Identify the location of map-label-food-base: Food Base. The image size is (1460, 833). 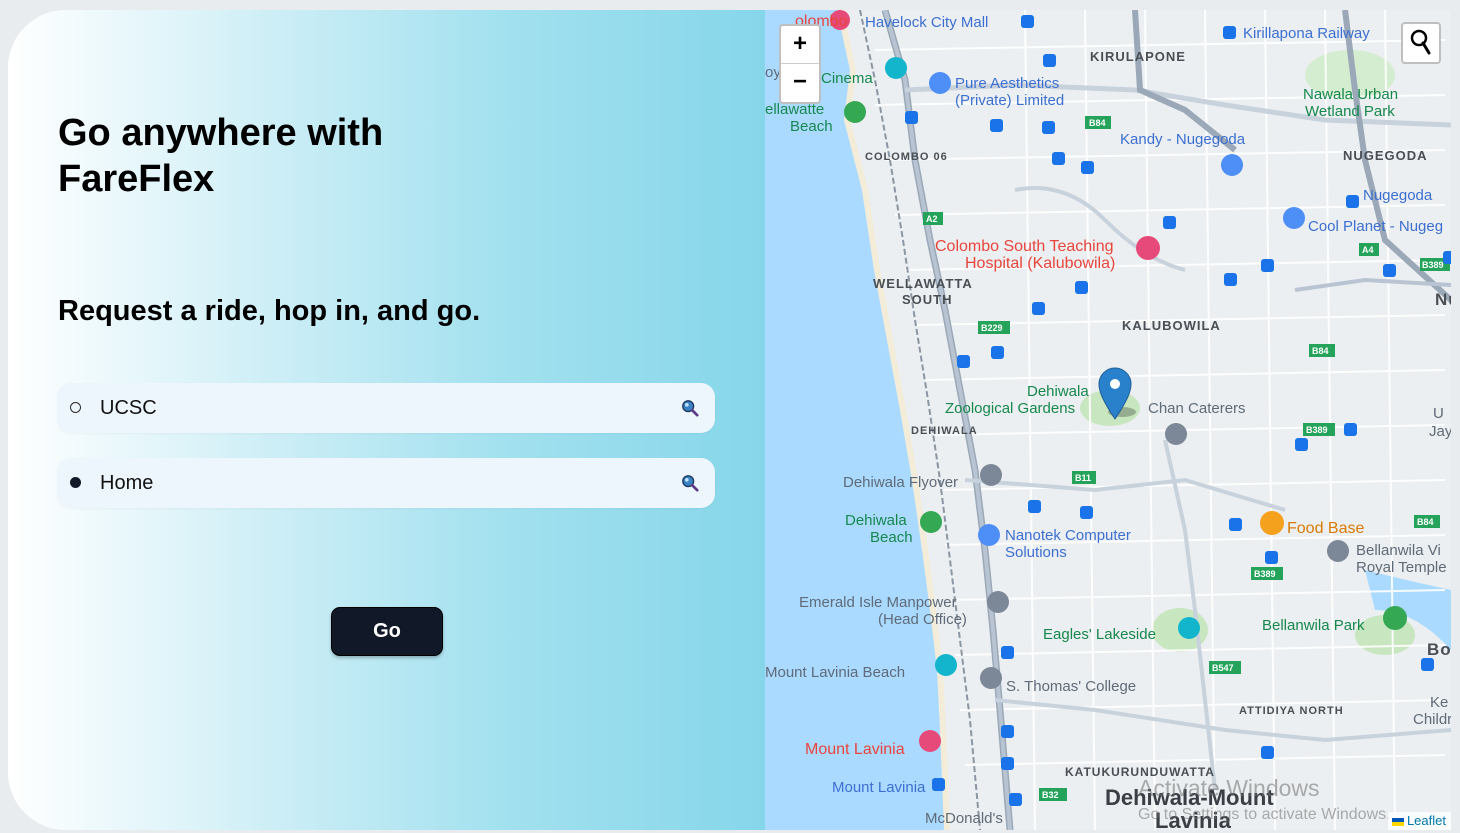
(1325, 528).